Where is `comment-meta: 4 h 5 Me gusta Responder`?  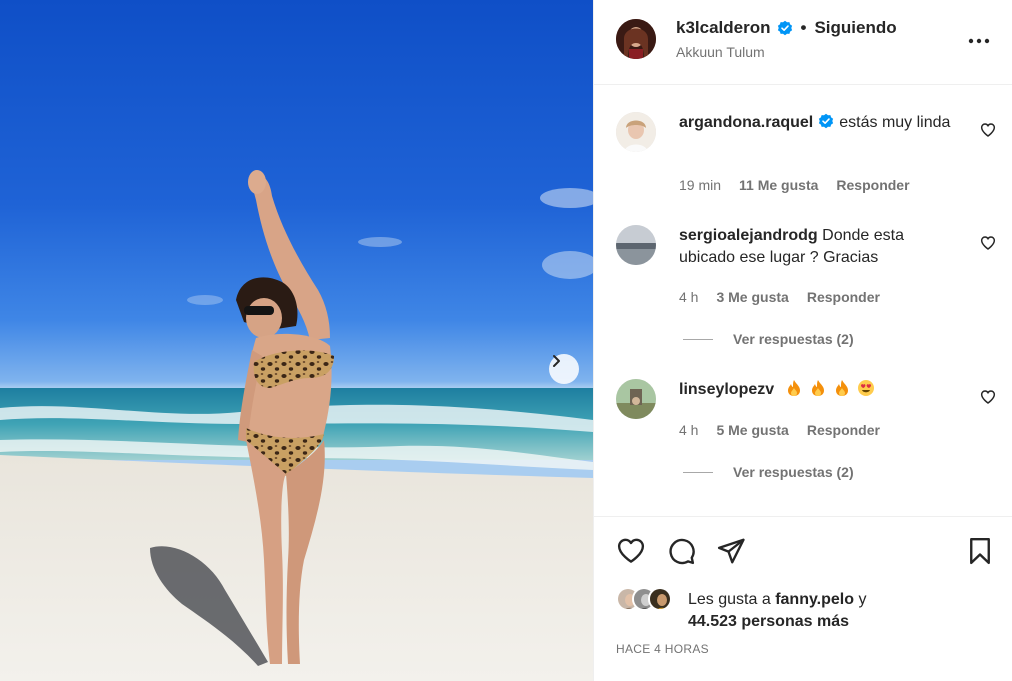
comment-meta: 4 h 5 Me gusta Responder is located at coordinates (779, 430).